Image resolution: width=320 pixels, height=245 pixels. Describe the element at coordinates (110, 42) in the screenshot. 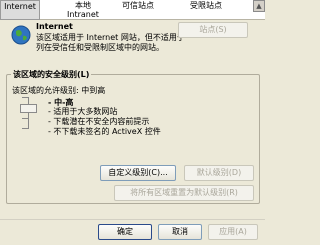

I see `zone-description: 该区域适用于 Internet 网站，但不适用于列在受信任和受限制区域中的网站。` at that location.